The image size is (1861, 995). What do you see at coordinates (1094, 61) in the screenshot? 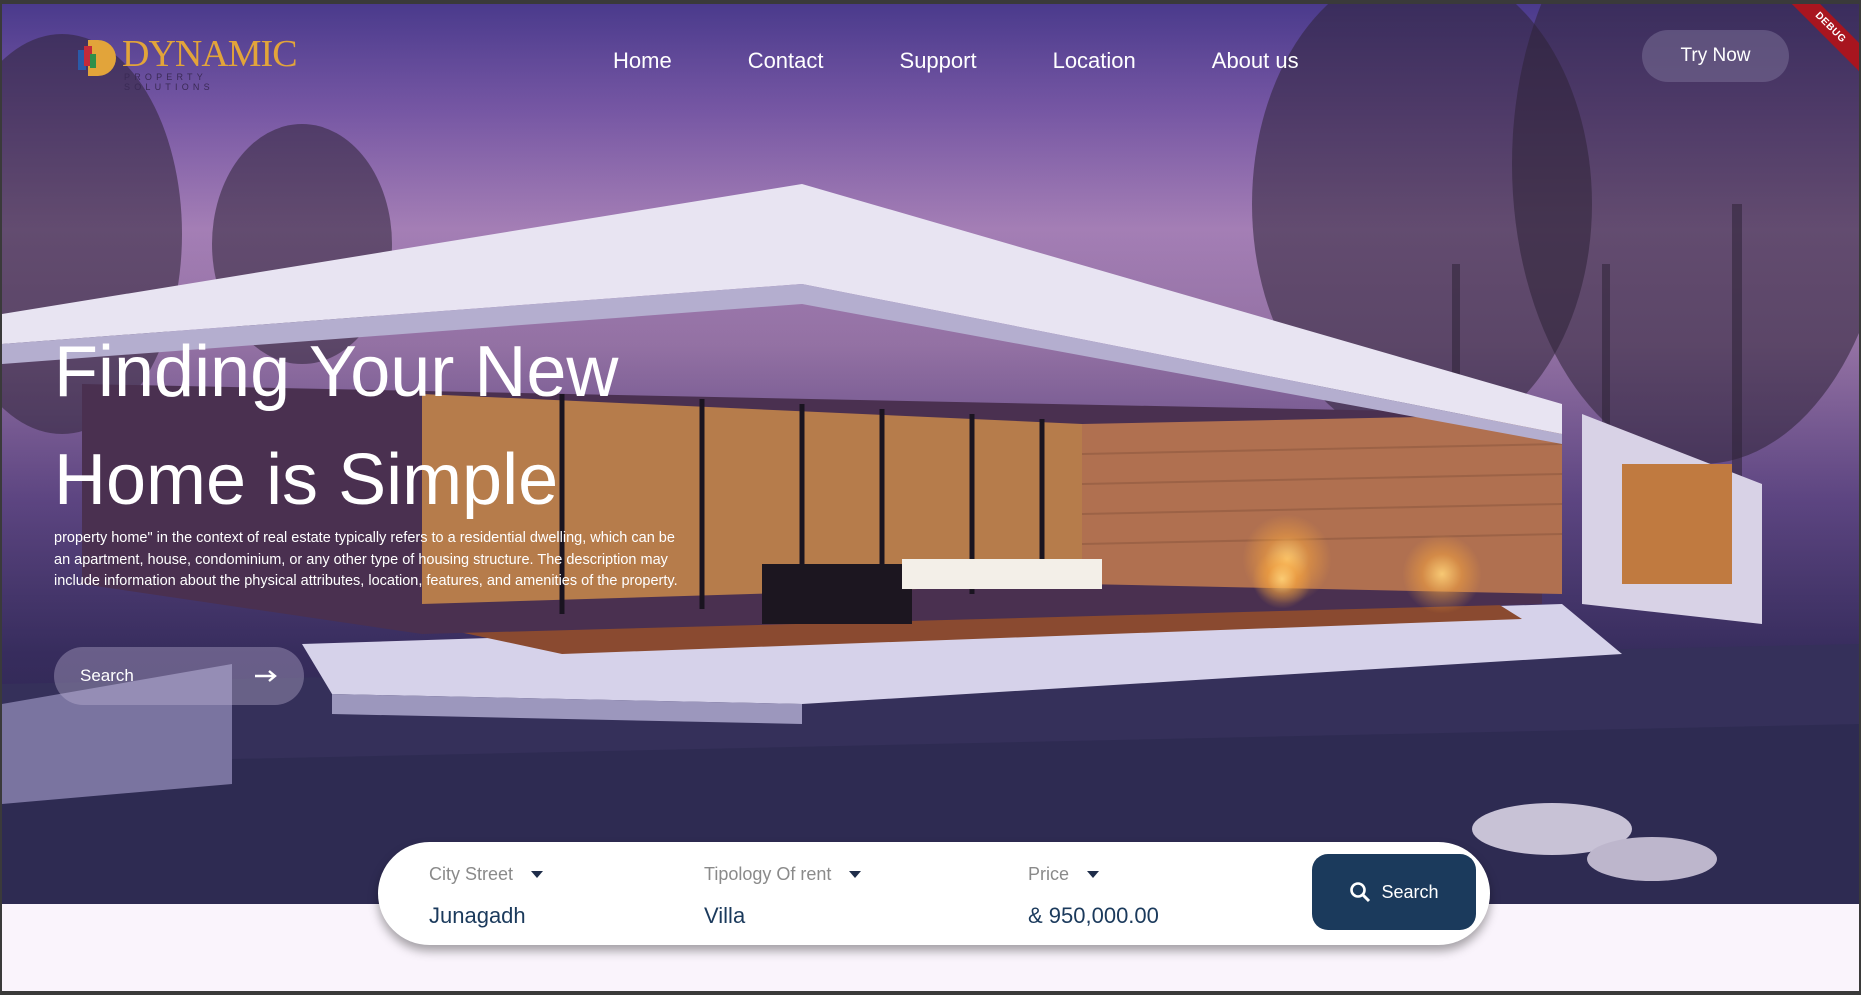
I see `nav-location: Location` at bounding box center [1094, 61].